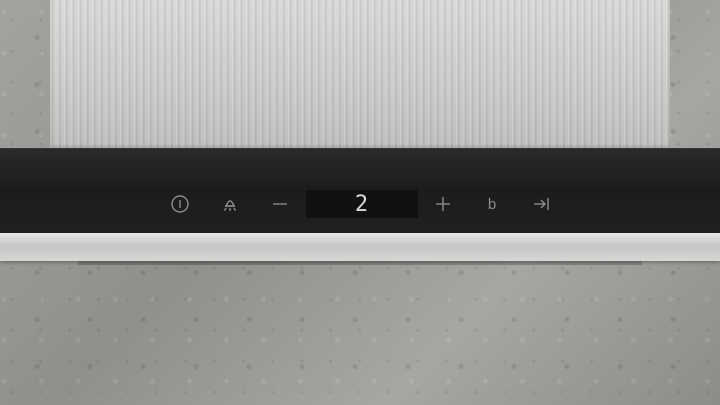 The image size is (720, 405). I want to click on hood-underside-shadow, so click(360, 263).